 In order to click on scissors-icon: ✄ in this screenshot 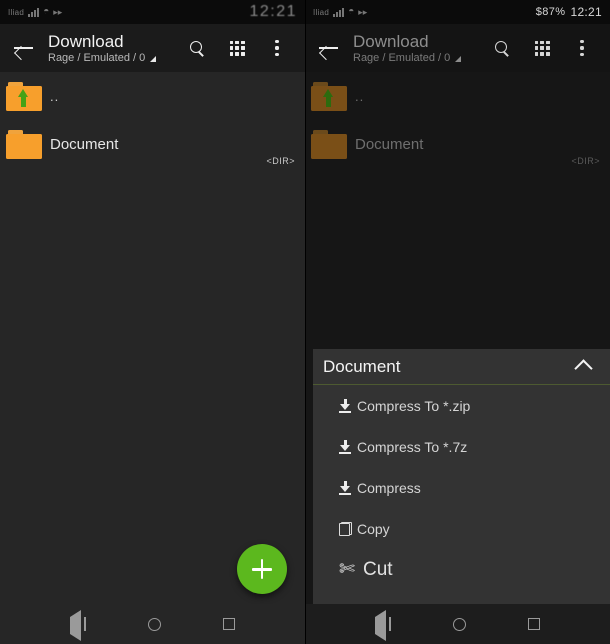, I will do `click(347, 569)`.